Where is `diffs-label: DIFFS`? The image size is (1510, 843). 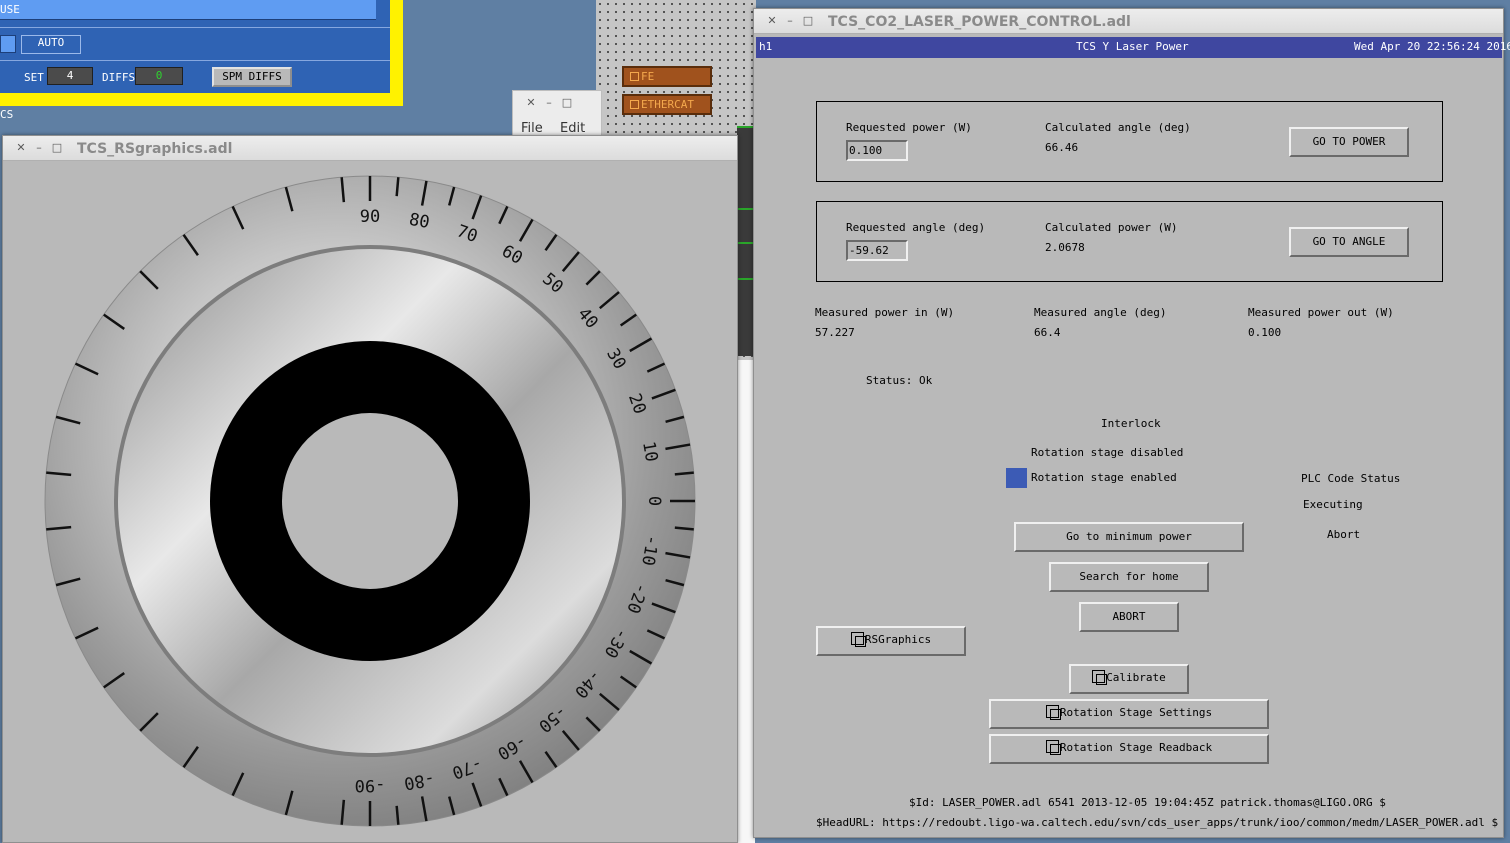
diffs-label: DIFFS is located at coordinates (119, 77).